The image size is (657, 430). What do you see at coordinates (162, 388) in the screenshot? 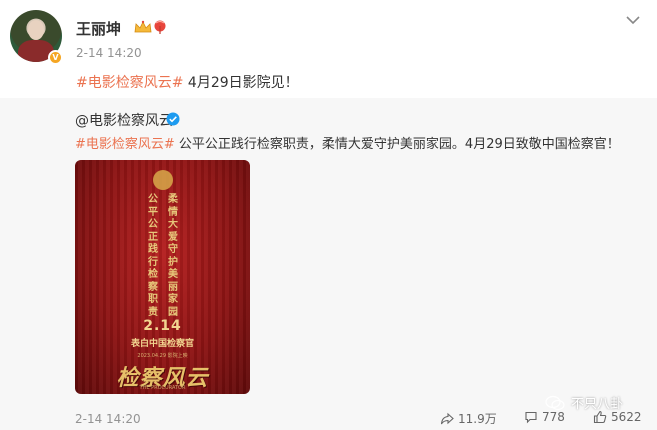
I see `poster-title-en: THE PROCURATOR` at bounding box center [162, 388].